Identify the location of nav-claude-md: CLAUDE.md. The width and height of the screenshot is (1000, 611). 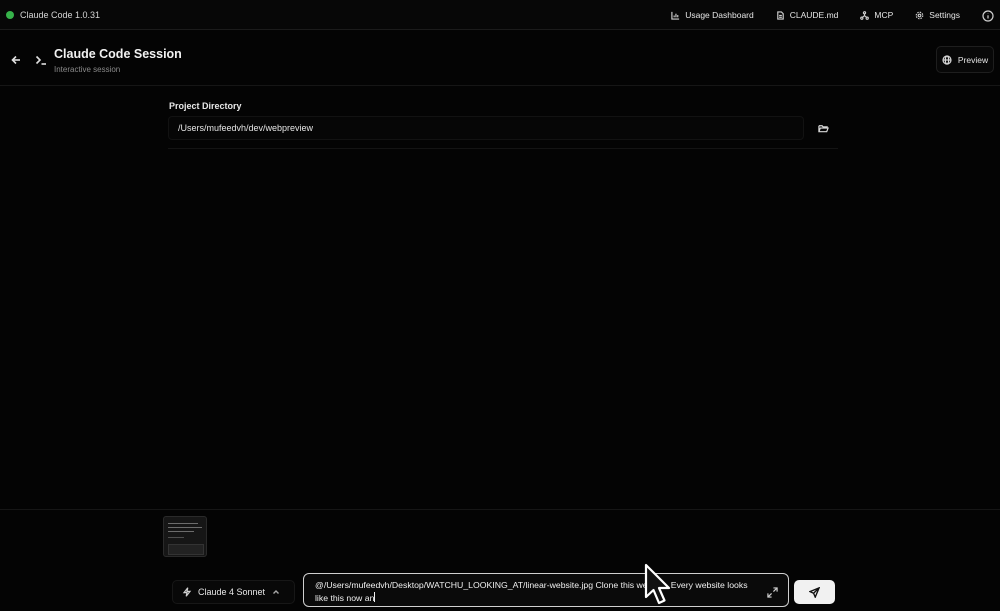
(807, 15).